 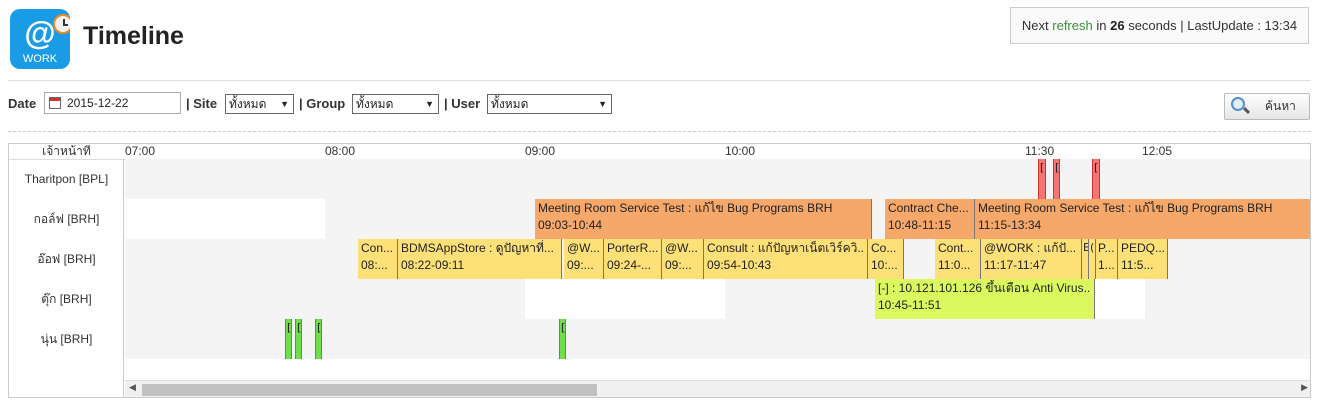 I want to click on time-tick: 11:30, so click(x=1040, y=151).